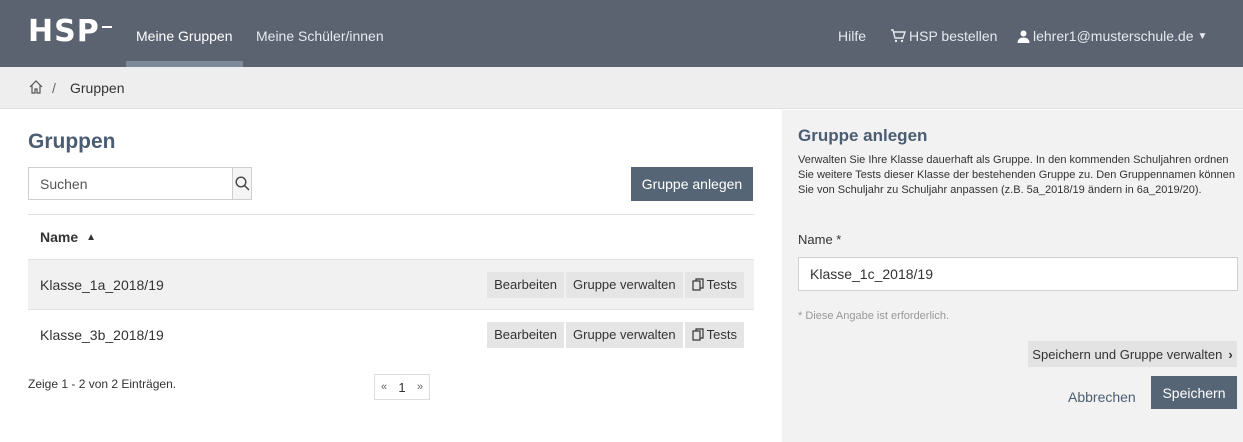 The image size is (1243, 442). Describe the element at coordinates (1194, 392) in the screenshot. I see `save-button: Speichern` at that location.